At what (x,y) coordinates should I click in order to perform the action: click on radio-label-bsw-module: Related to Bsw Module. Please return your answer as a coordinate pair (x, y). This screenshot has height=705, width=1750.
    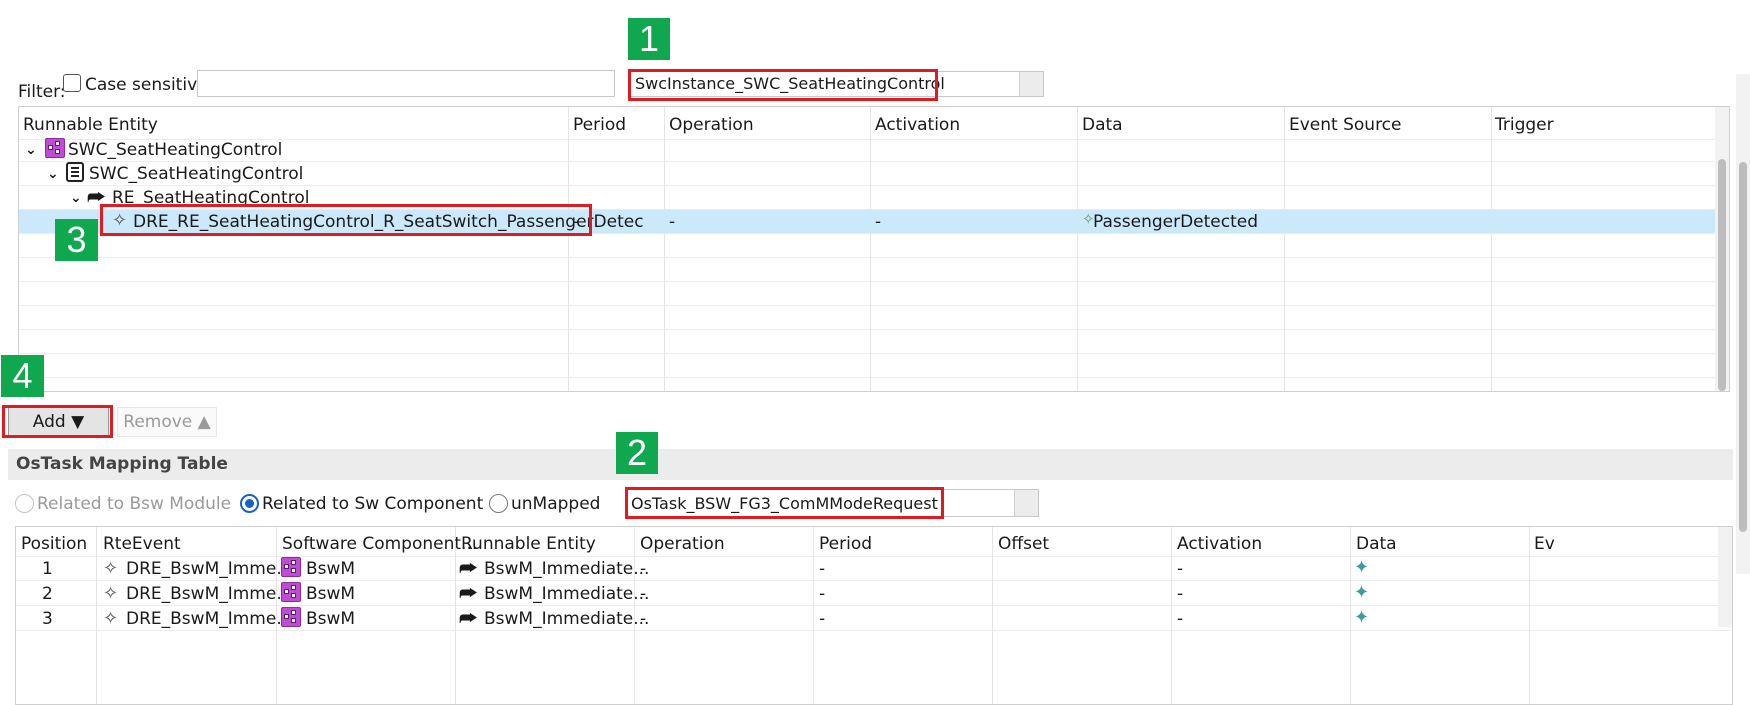
    Looking at the image, I should click on (134, 504).